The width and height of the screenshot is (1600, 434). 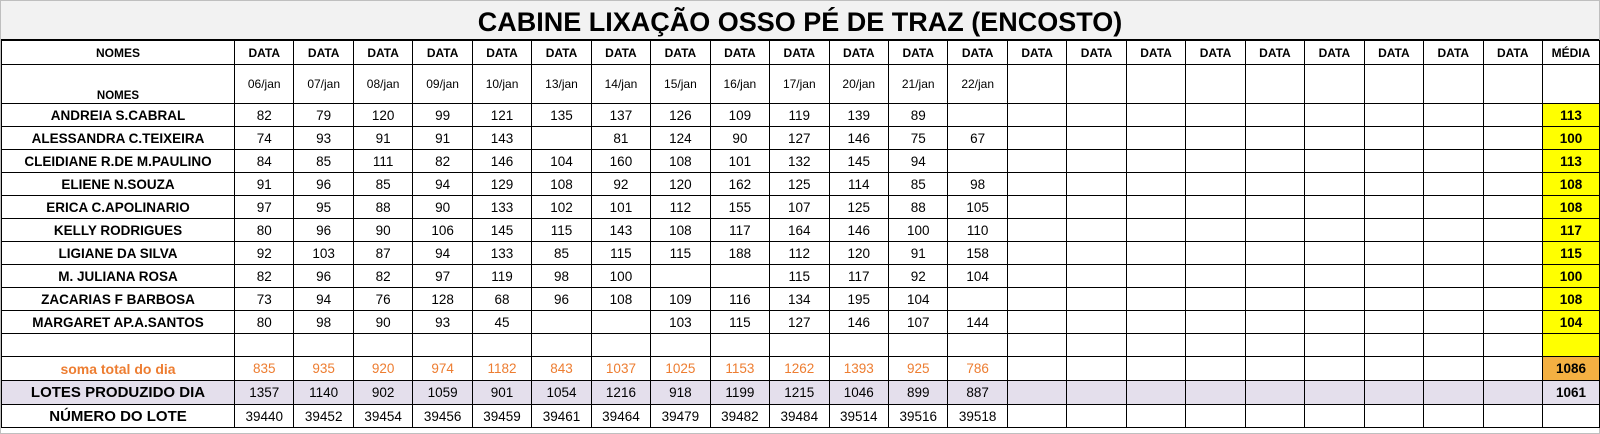 What do you see at coordinates (918, 253) in the screenshot?
I see `value-cell: 91` at bounding box center [918, 253].